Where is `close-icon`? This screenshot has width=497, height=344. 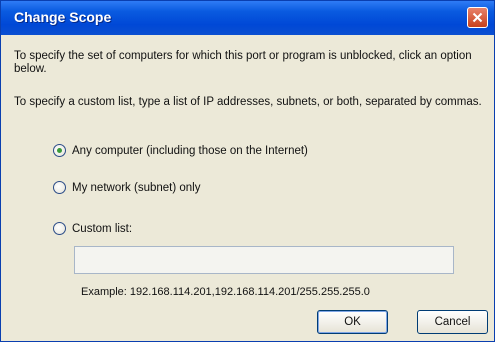 close-icon is located at coordinates (477, 17).